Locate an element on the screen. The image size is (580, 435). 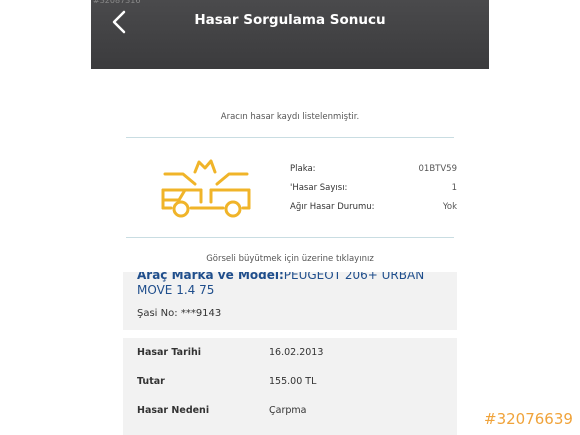
listing-id-badge: #32076639 is located at coordinates (528, 419).